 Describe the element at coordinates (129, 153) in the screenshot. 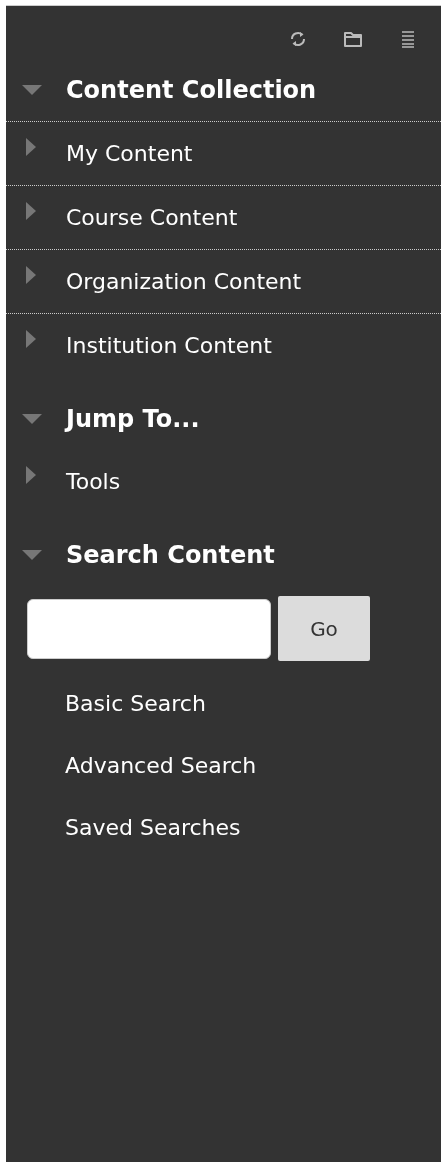

I see `tree-item: My Content` at that location.